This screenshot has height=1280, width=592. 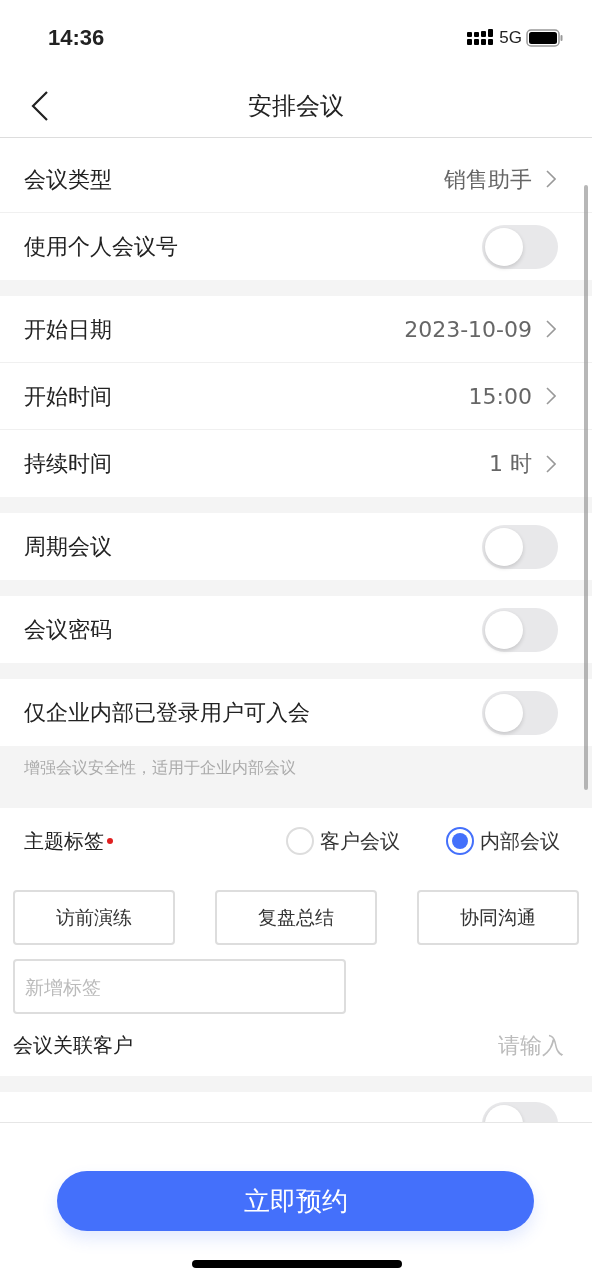 I want to click on network-label: 5G, so click(x=510, y=37).